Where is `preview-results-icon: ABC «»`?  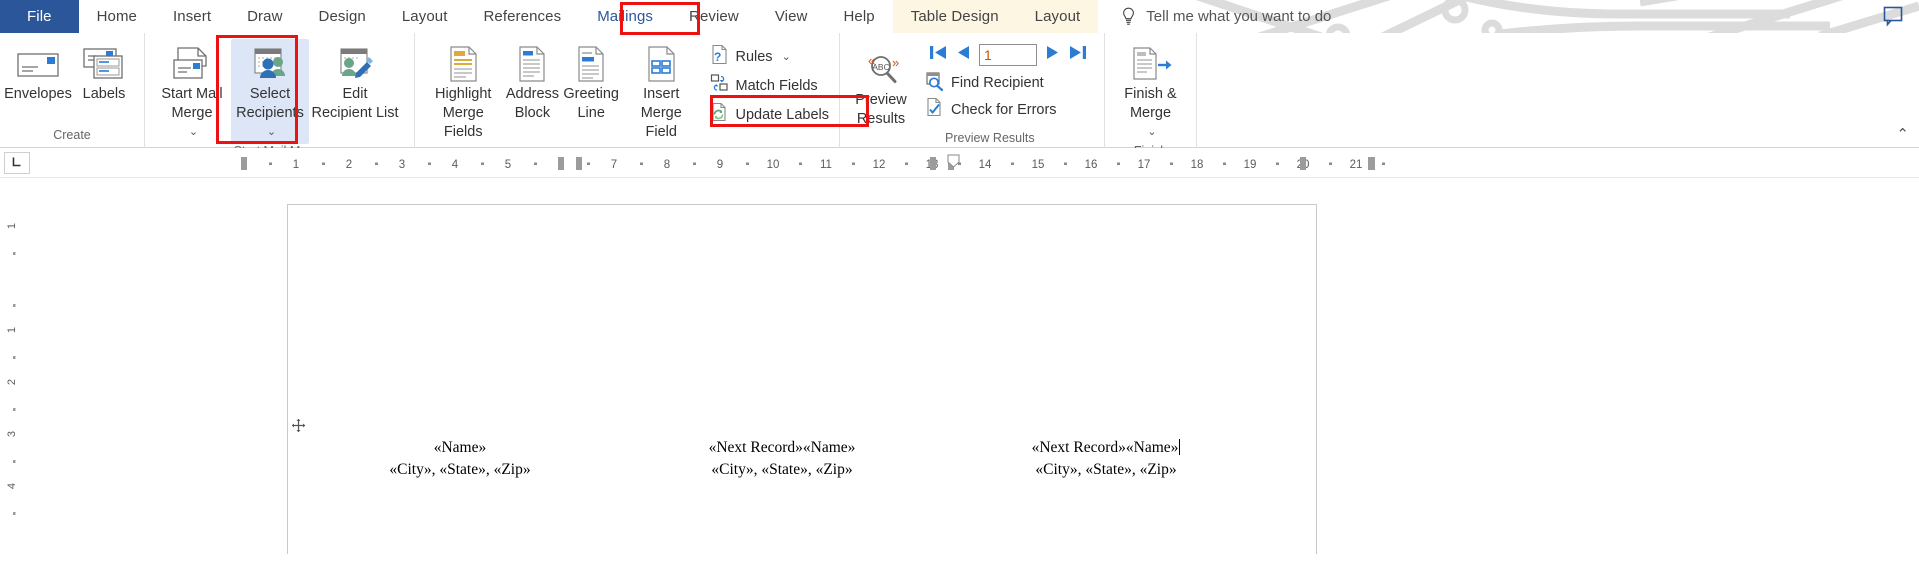 preview-results-icon: ABC «» is located at coordinates (881, 70).